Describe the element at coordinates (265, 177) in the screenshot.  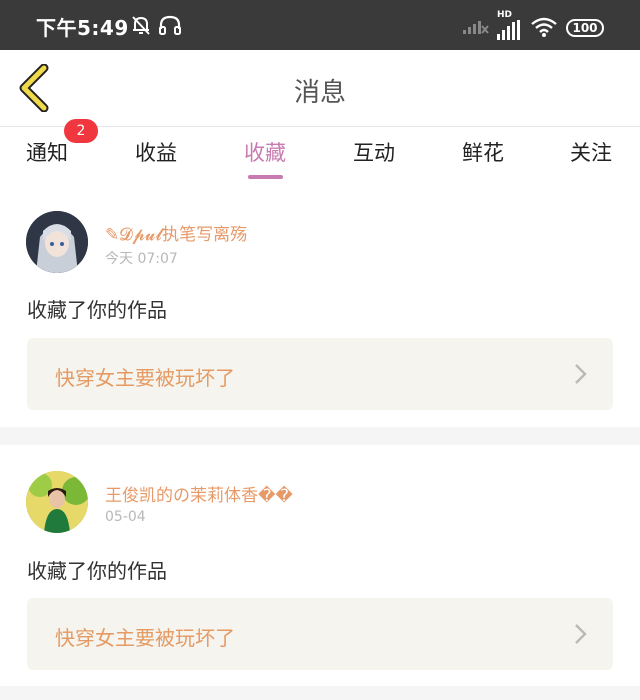
I see `active-tab-indicator` at that location.